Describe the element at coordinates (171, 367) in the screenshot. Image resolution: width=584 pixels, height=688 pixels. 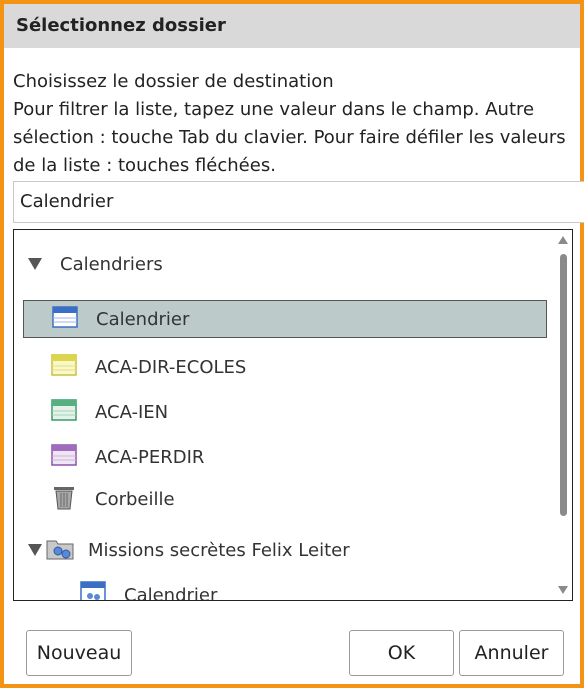
I see `tree-item-label: ACA-DIR-ECOLES` at that location.